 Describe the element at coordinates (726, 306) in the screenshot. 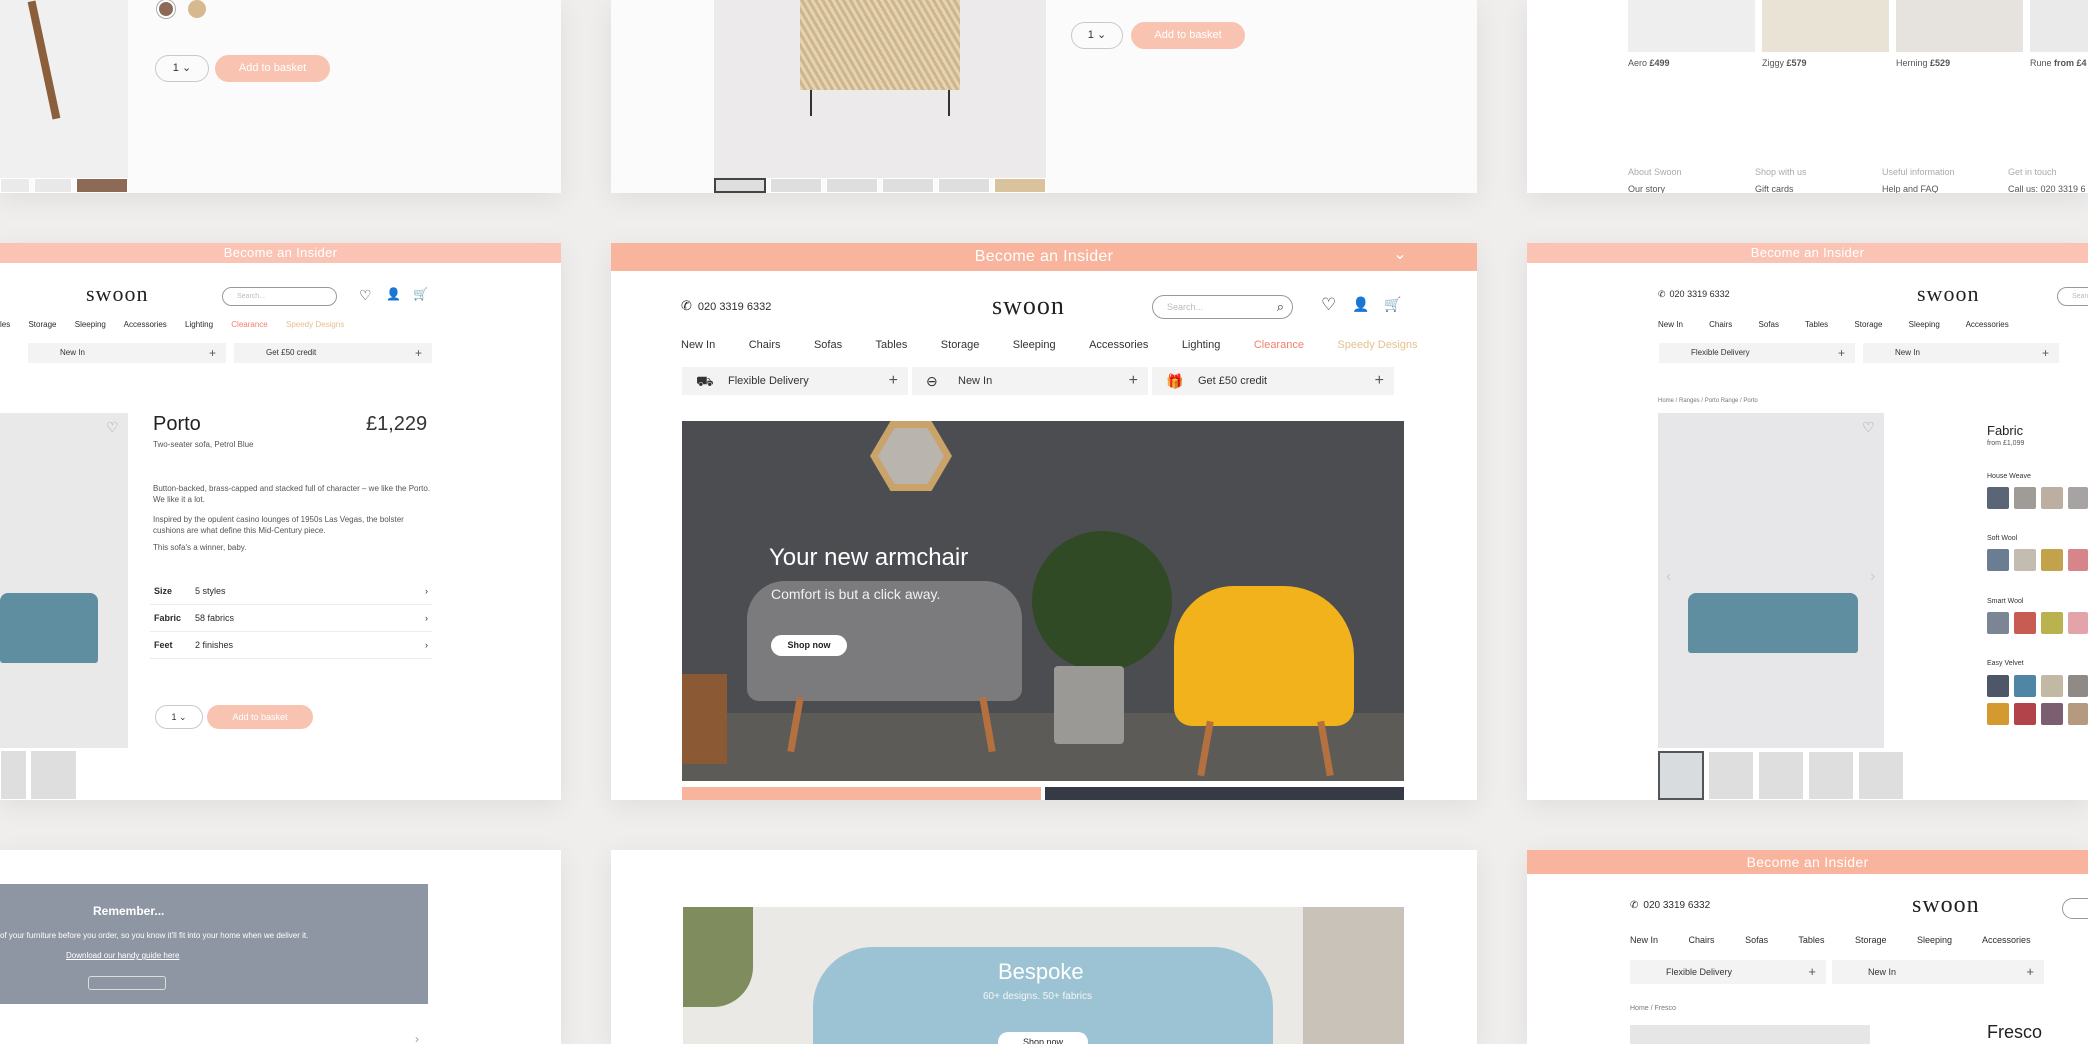

I see `phone: ✆ 020 3319 6332` at that location.